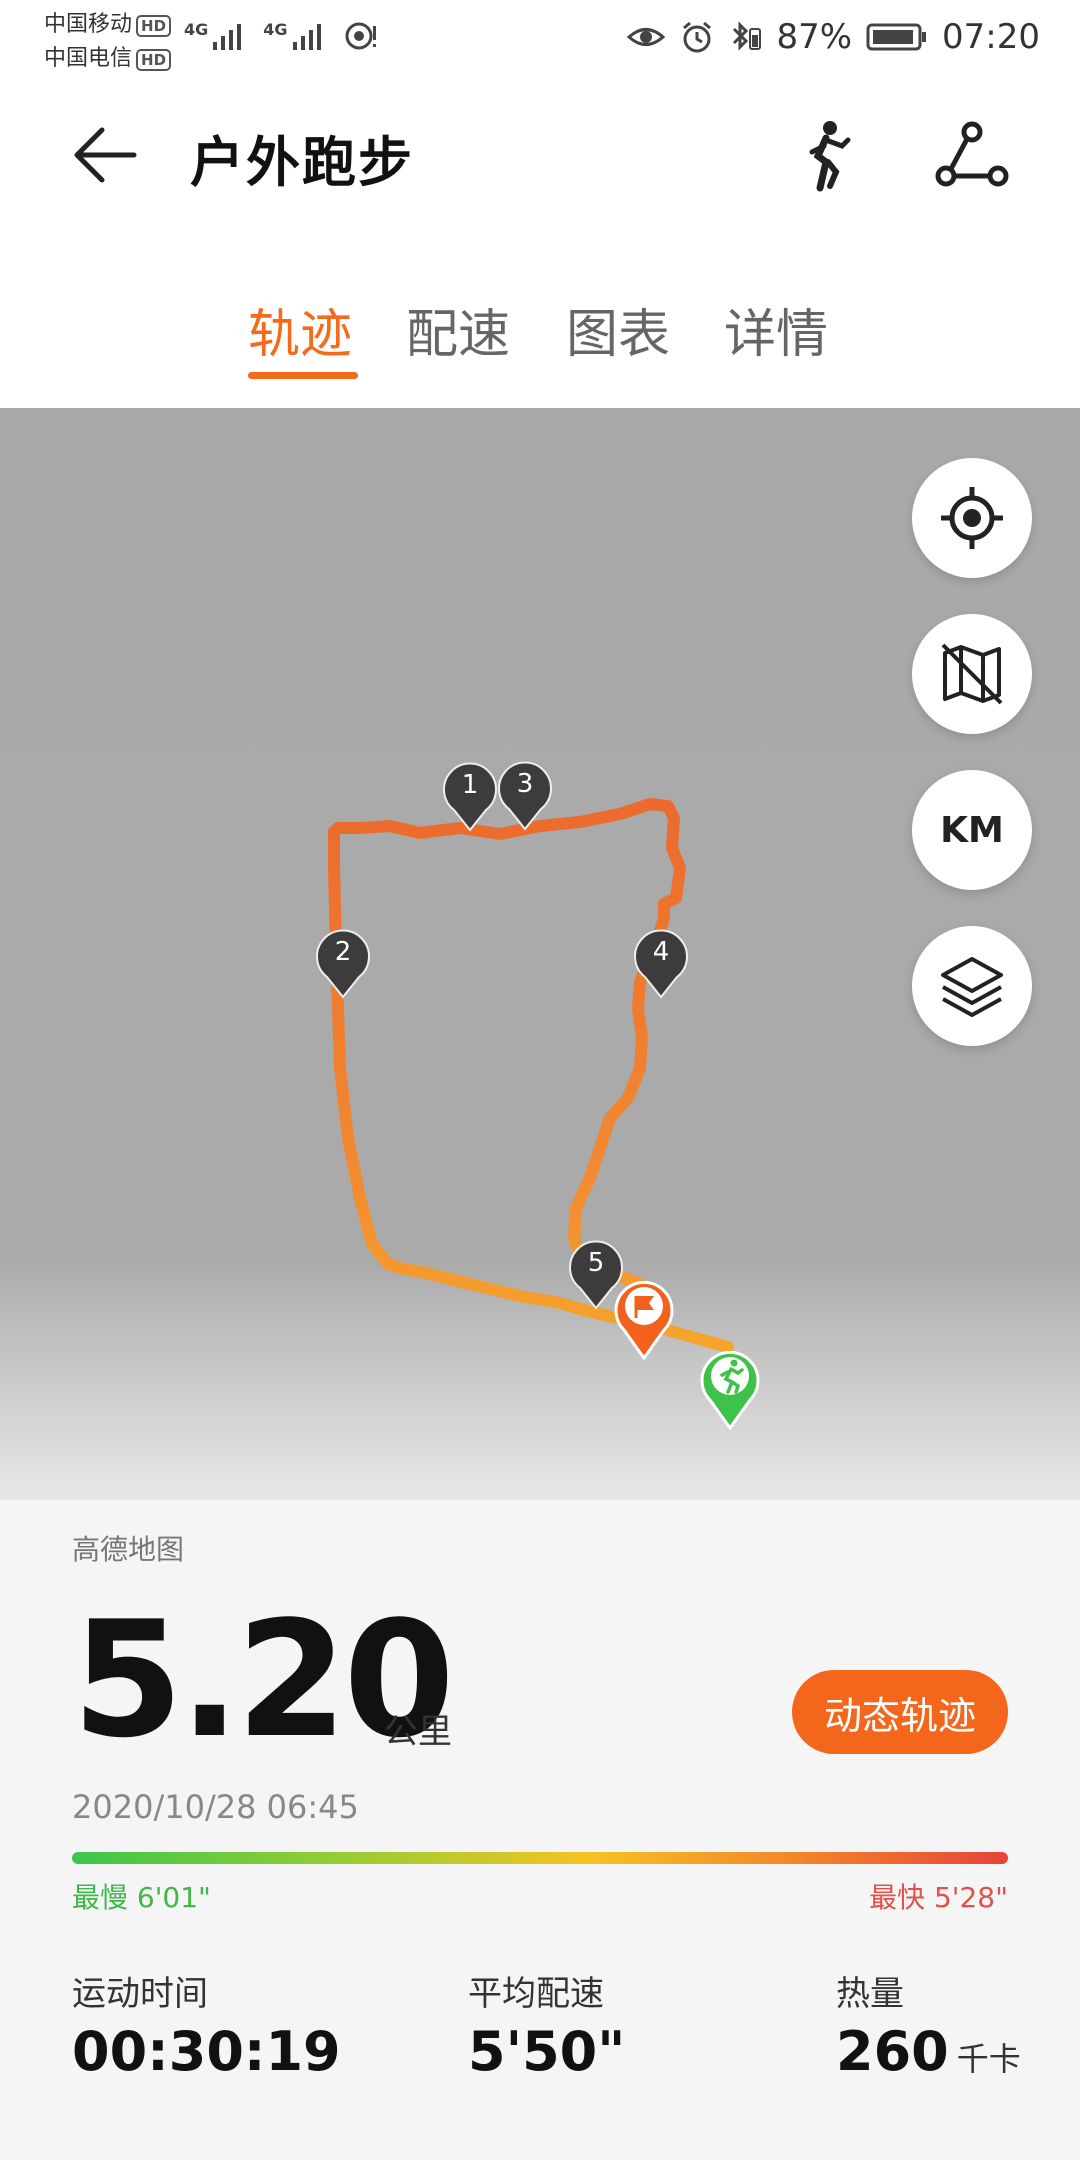 This screenshot has height=2160, width=1080. What do you see at coordinates (458, 329) in the screenshot?
I see `tab-pace: 配速` at bounding box center [458, 329].